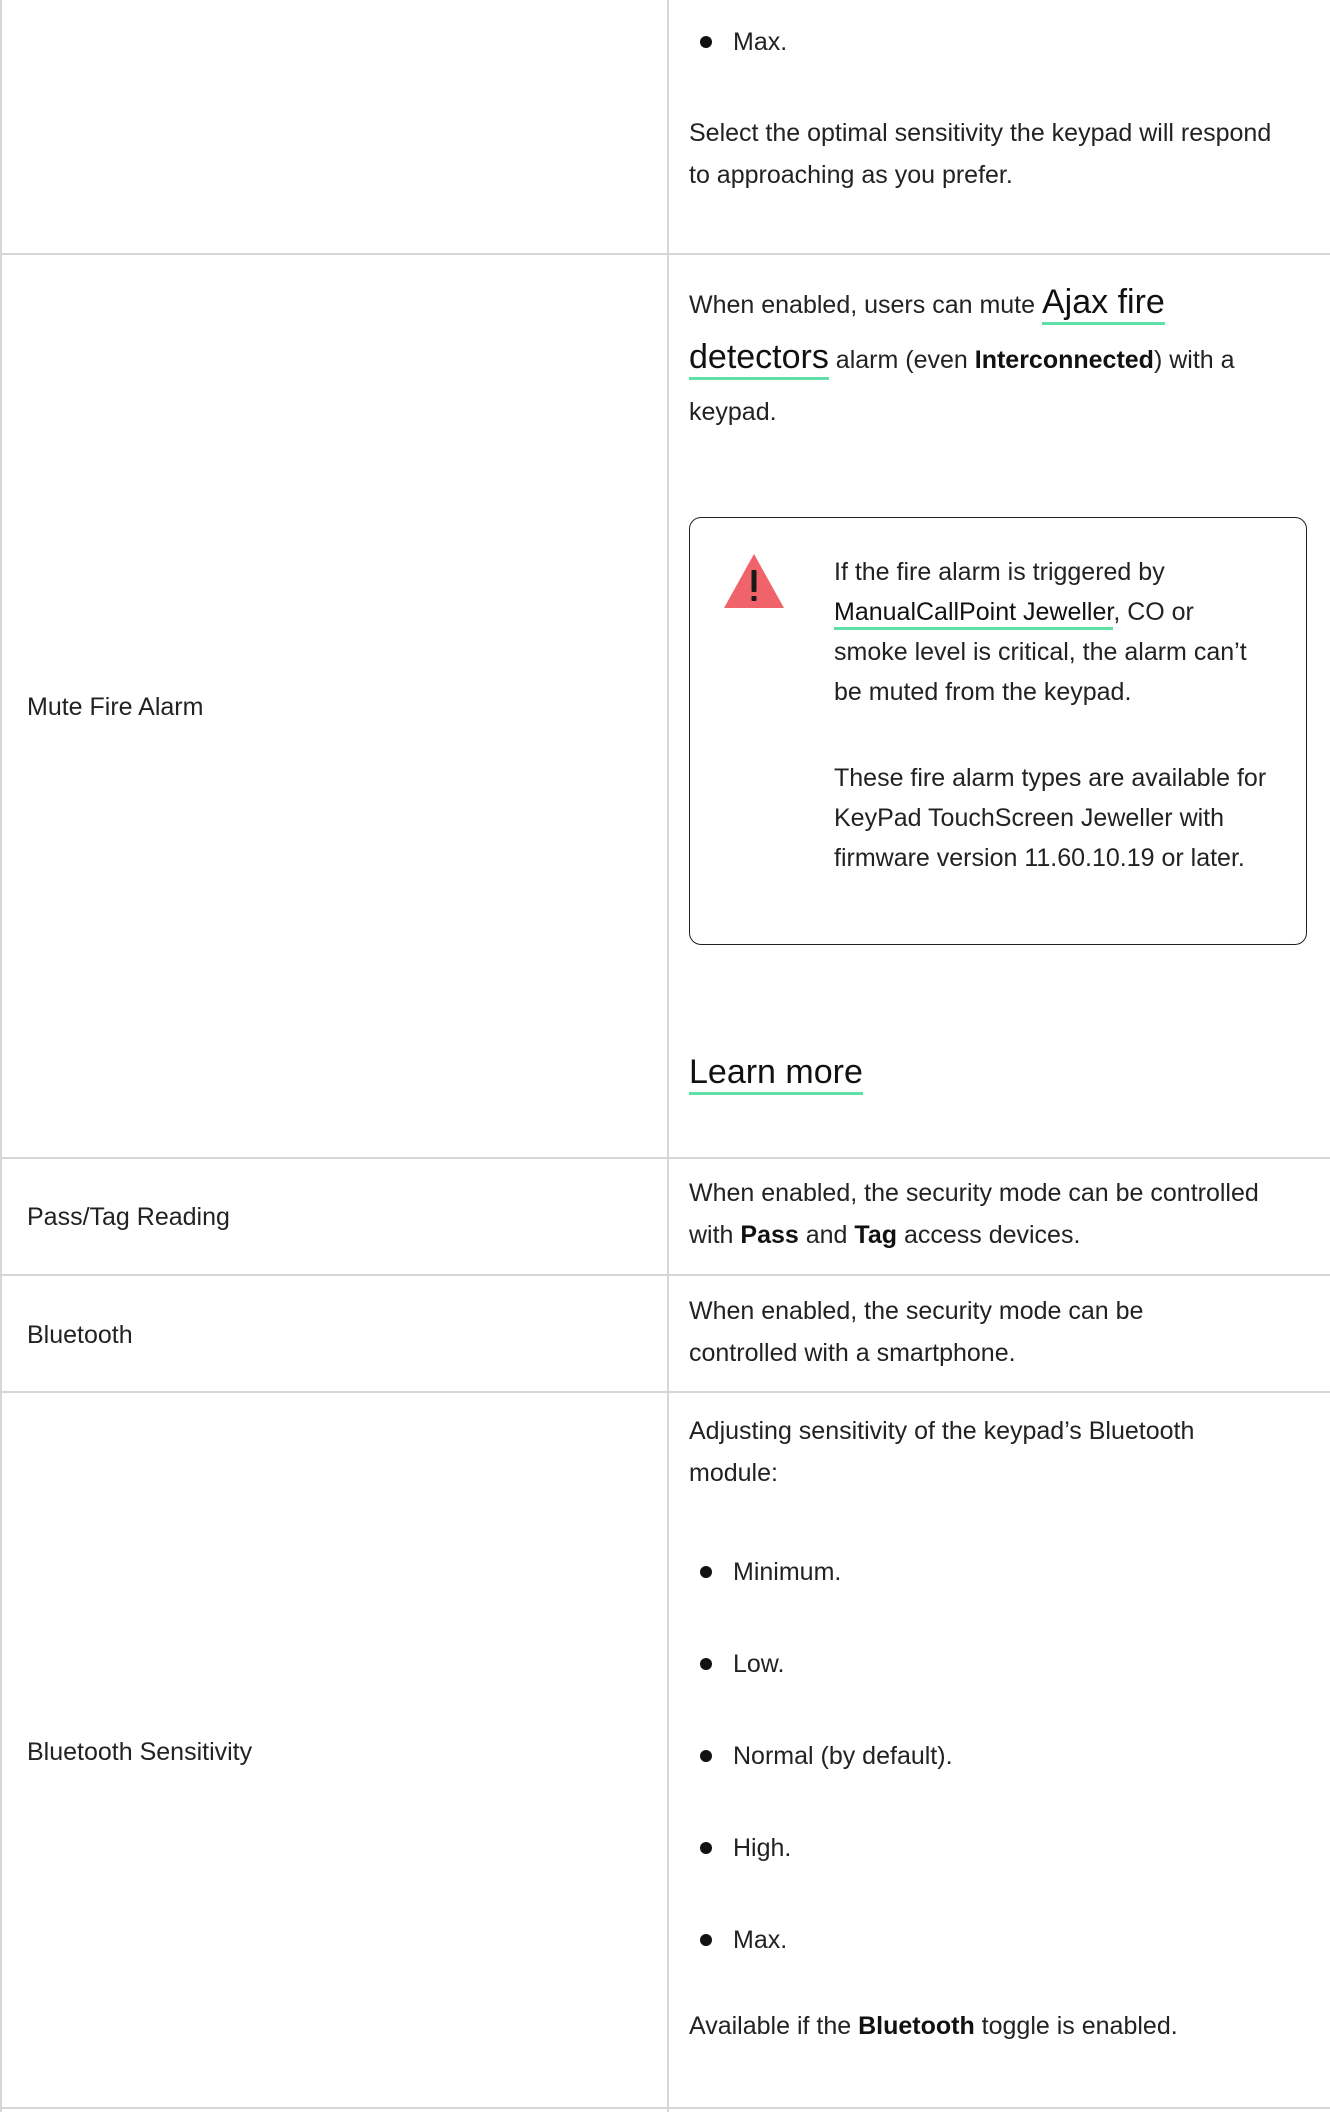 The image size is (1330, 2112). I want to click on table-column-divider, so click(668, 1056).